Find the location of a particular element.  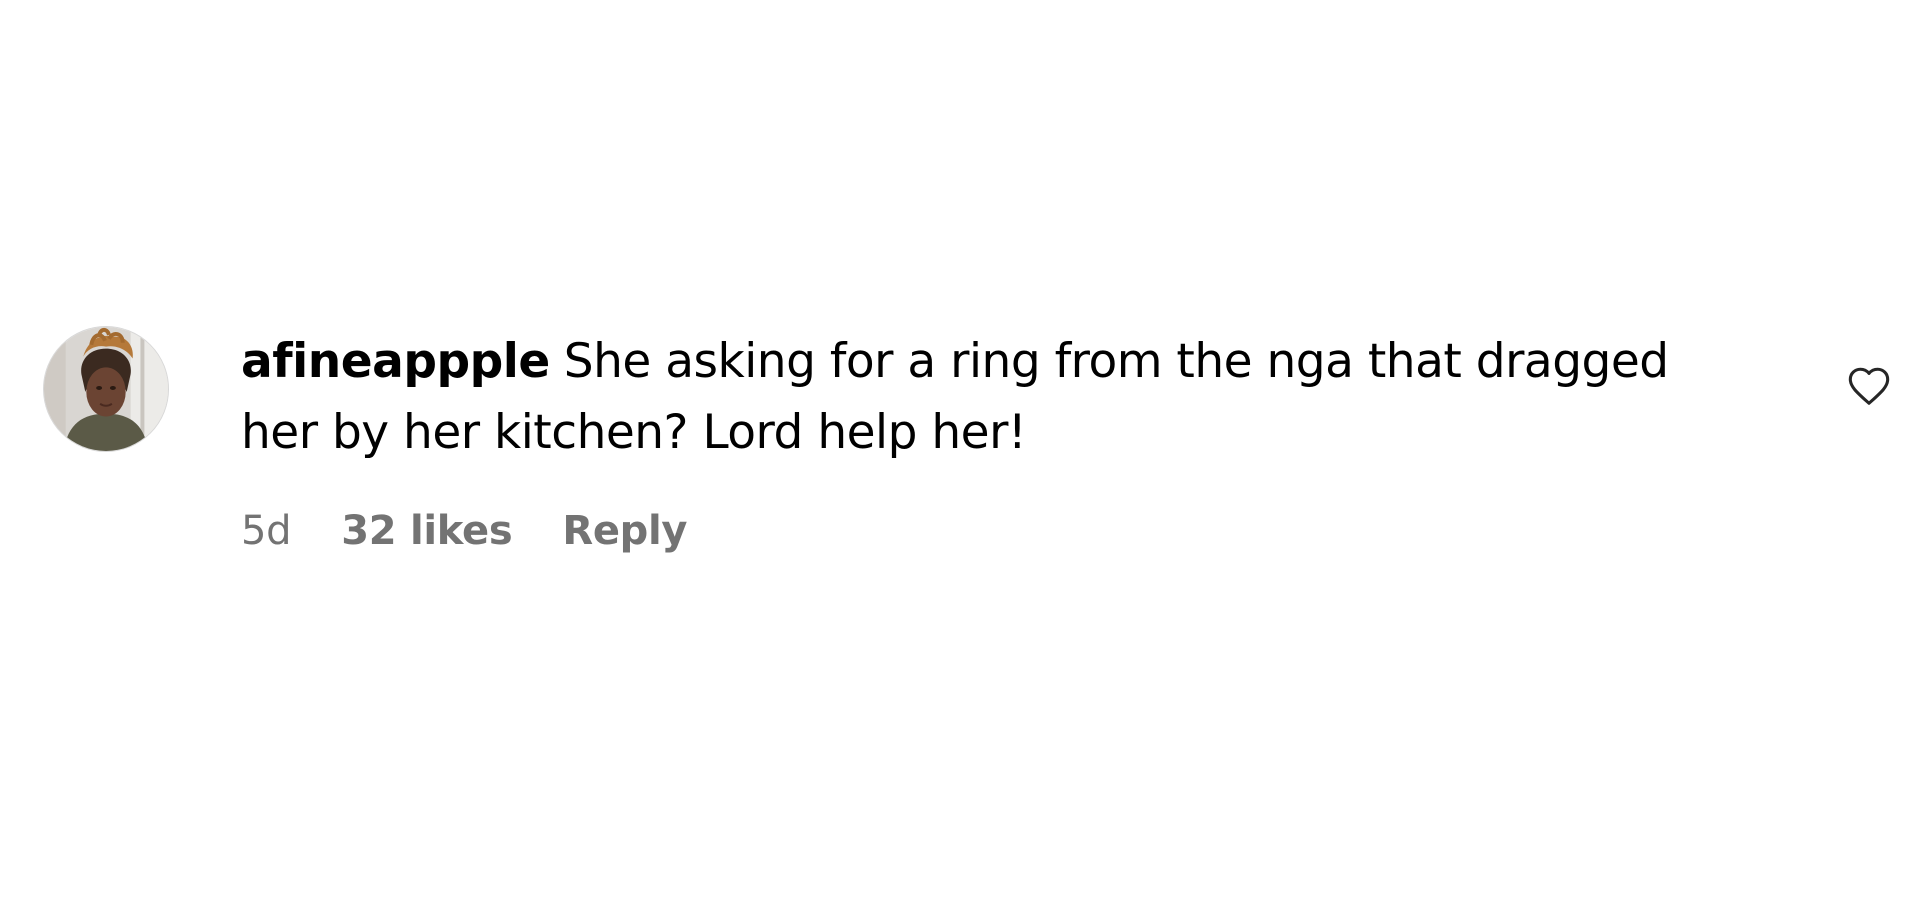

like-button is located at coordinates (1869, 387).